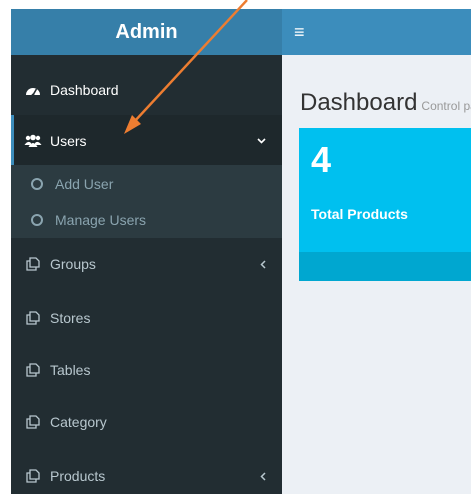 The height and width of the screenshot is (494, 471). Describe the element at coordinates (33, 141) in the screenshot. I see `users-icon` at that location.